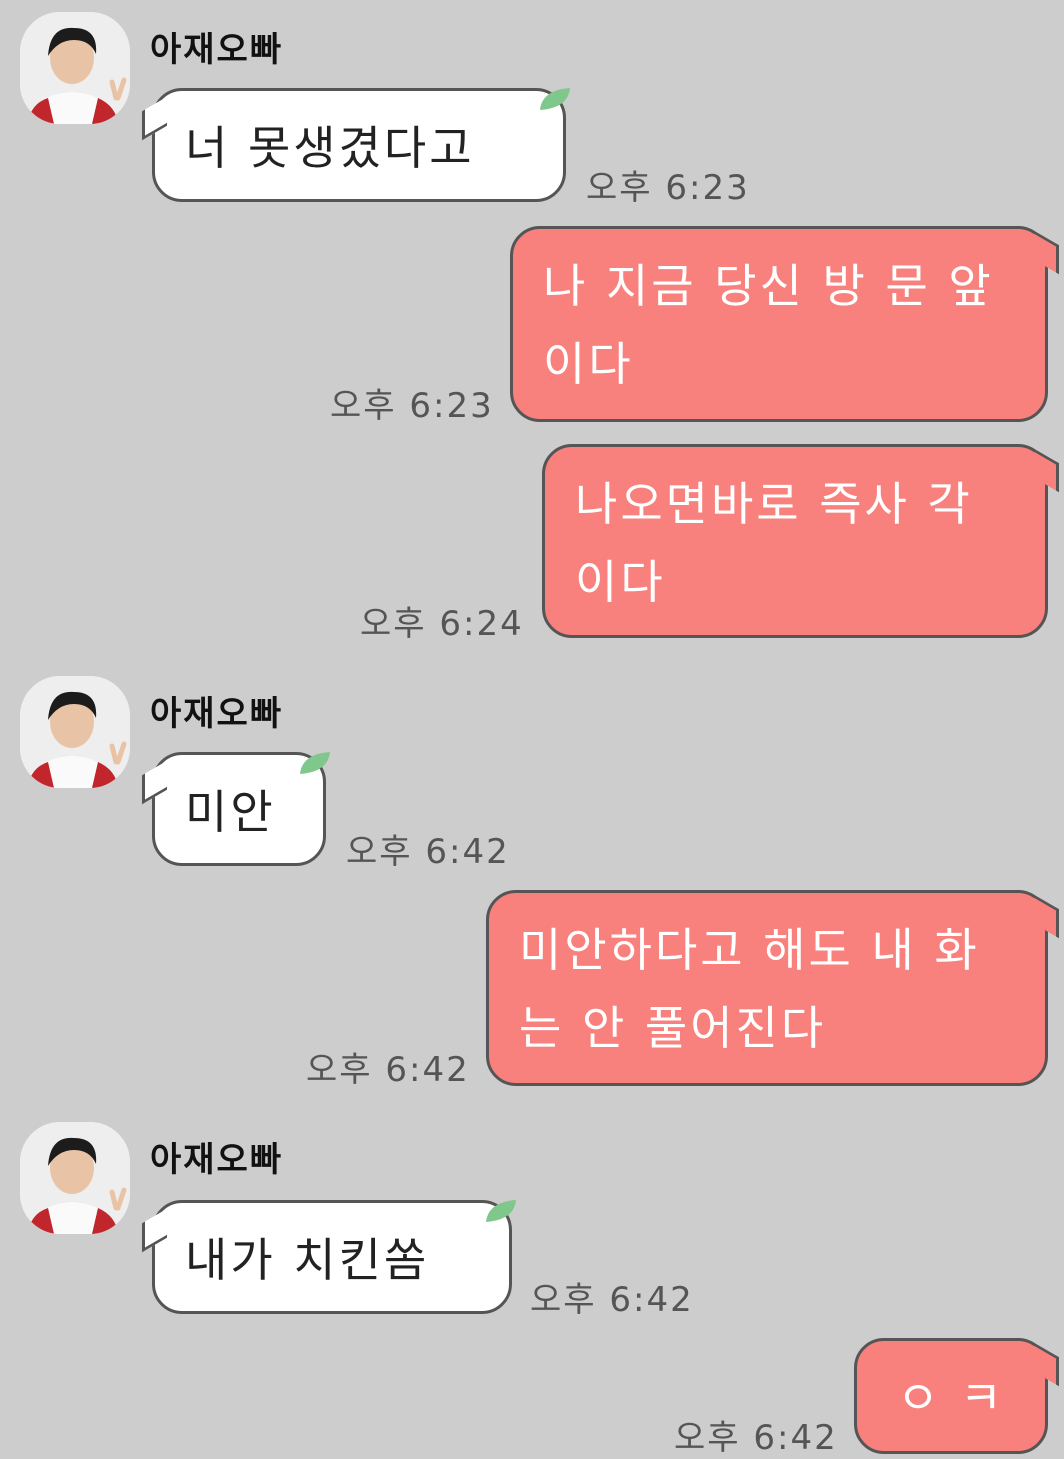  Describe the element at coordinates (774, 543) in the screenshot. I see `message-text: 나오면바로 즉사 각이다` at that location.